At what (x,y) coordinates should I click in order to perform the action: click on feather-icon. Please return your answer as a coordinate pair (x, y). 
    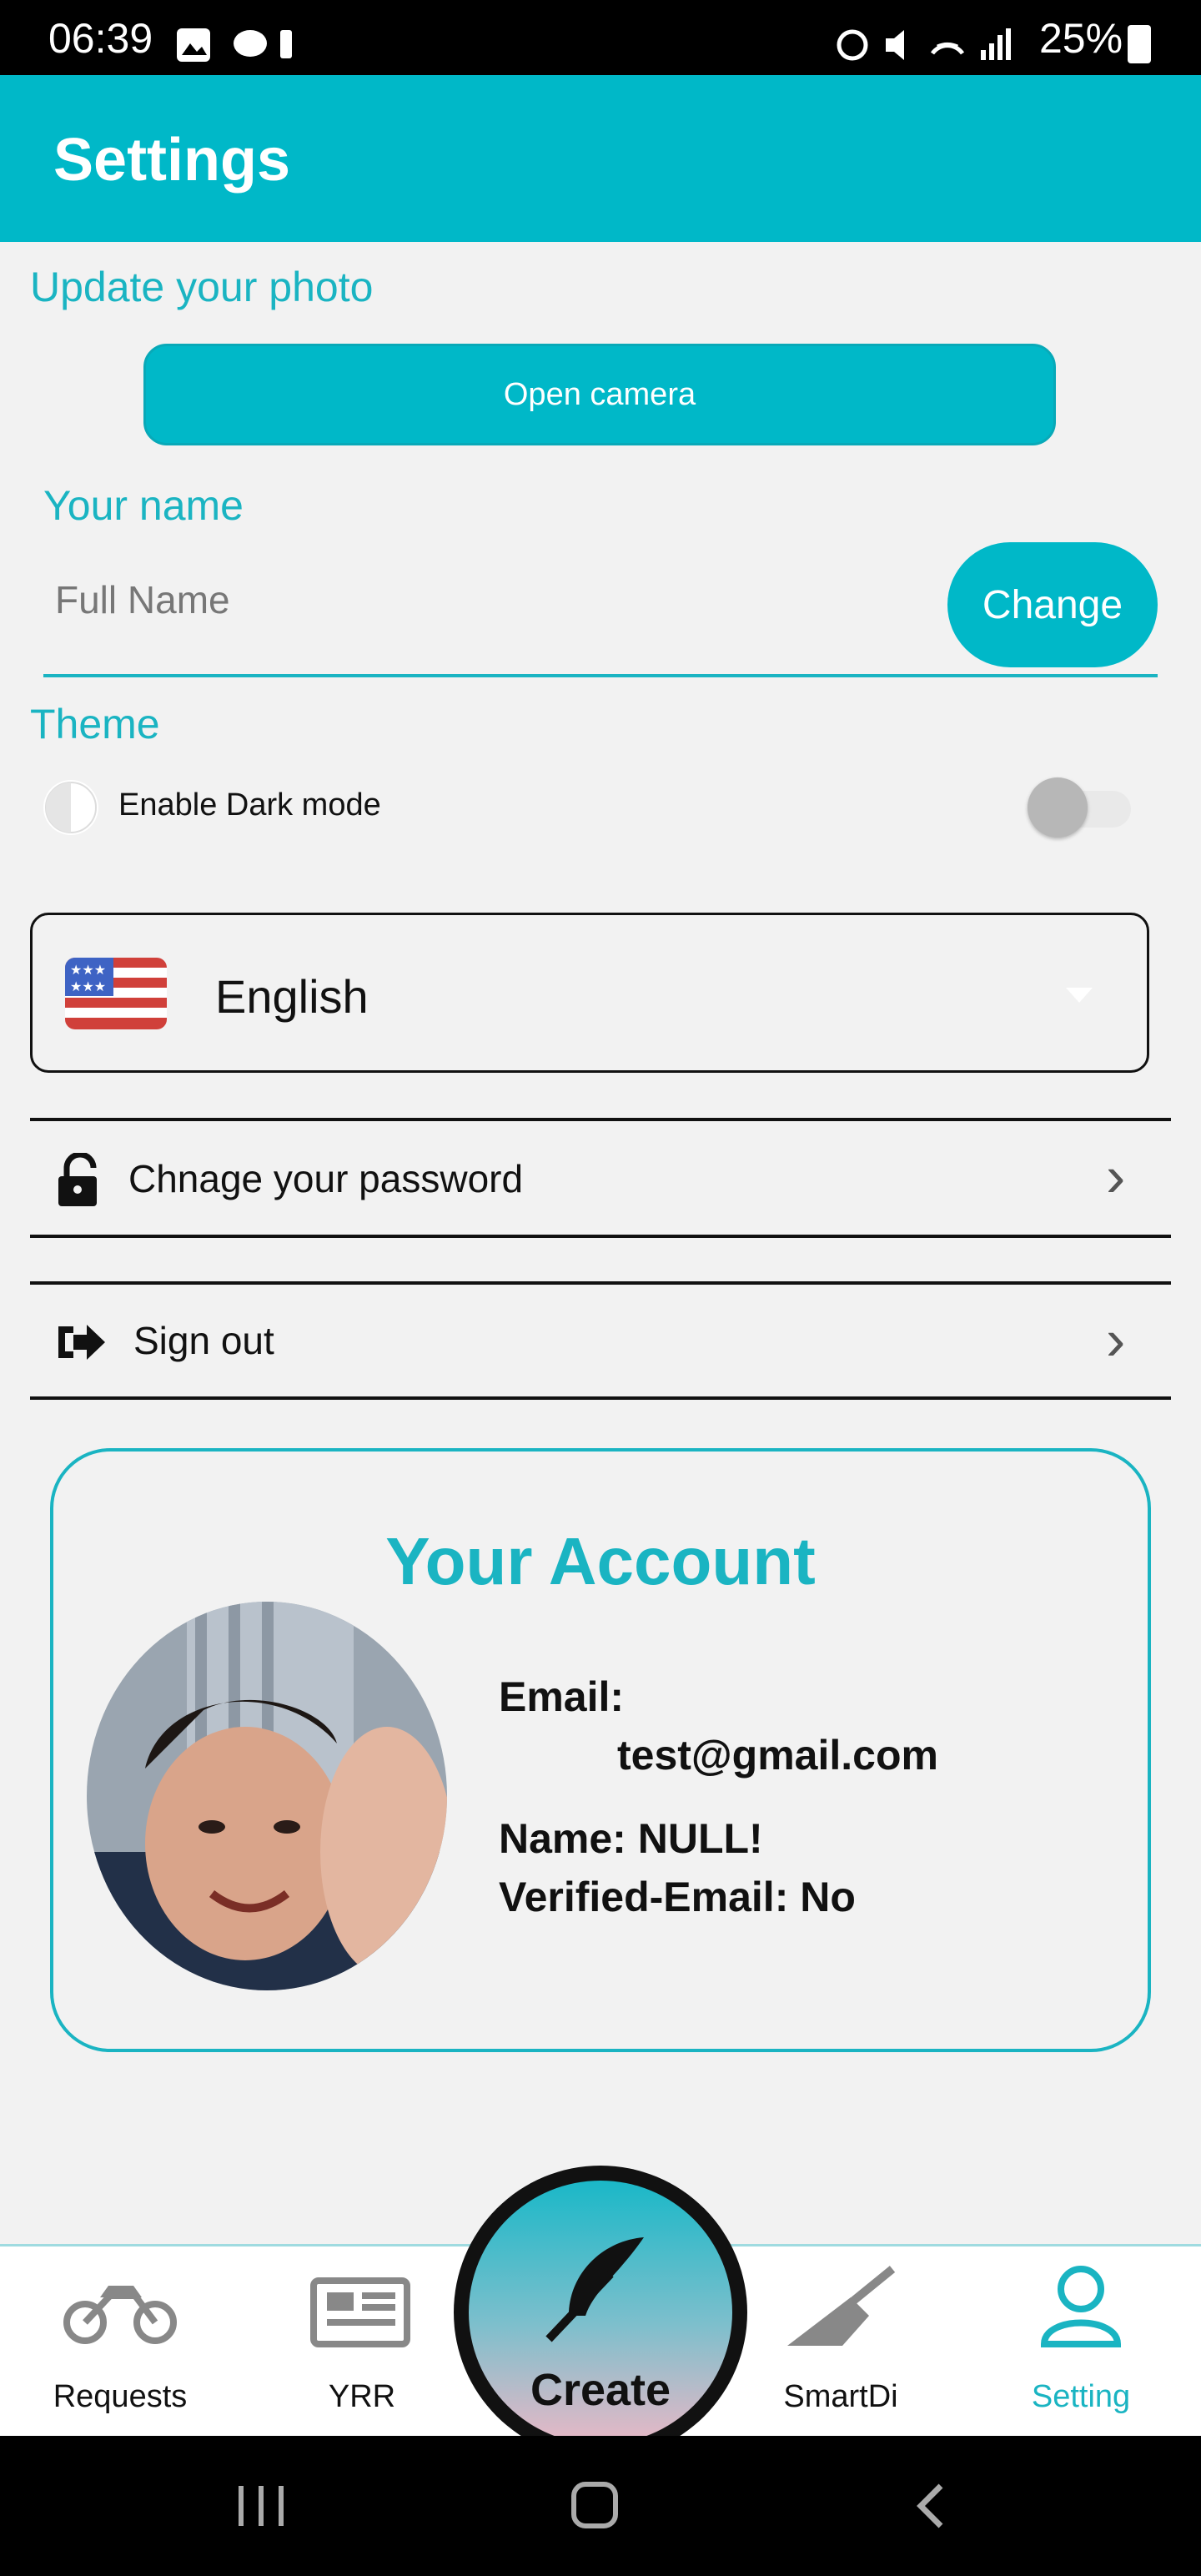
    Looking at the image, I should click on (595, 2289).